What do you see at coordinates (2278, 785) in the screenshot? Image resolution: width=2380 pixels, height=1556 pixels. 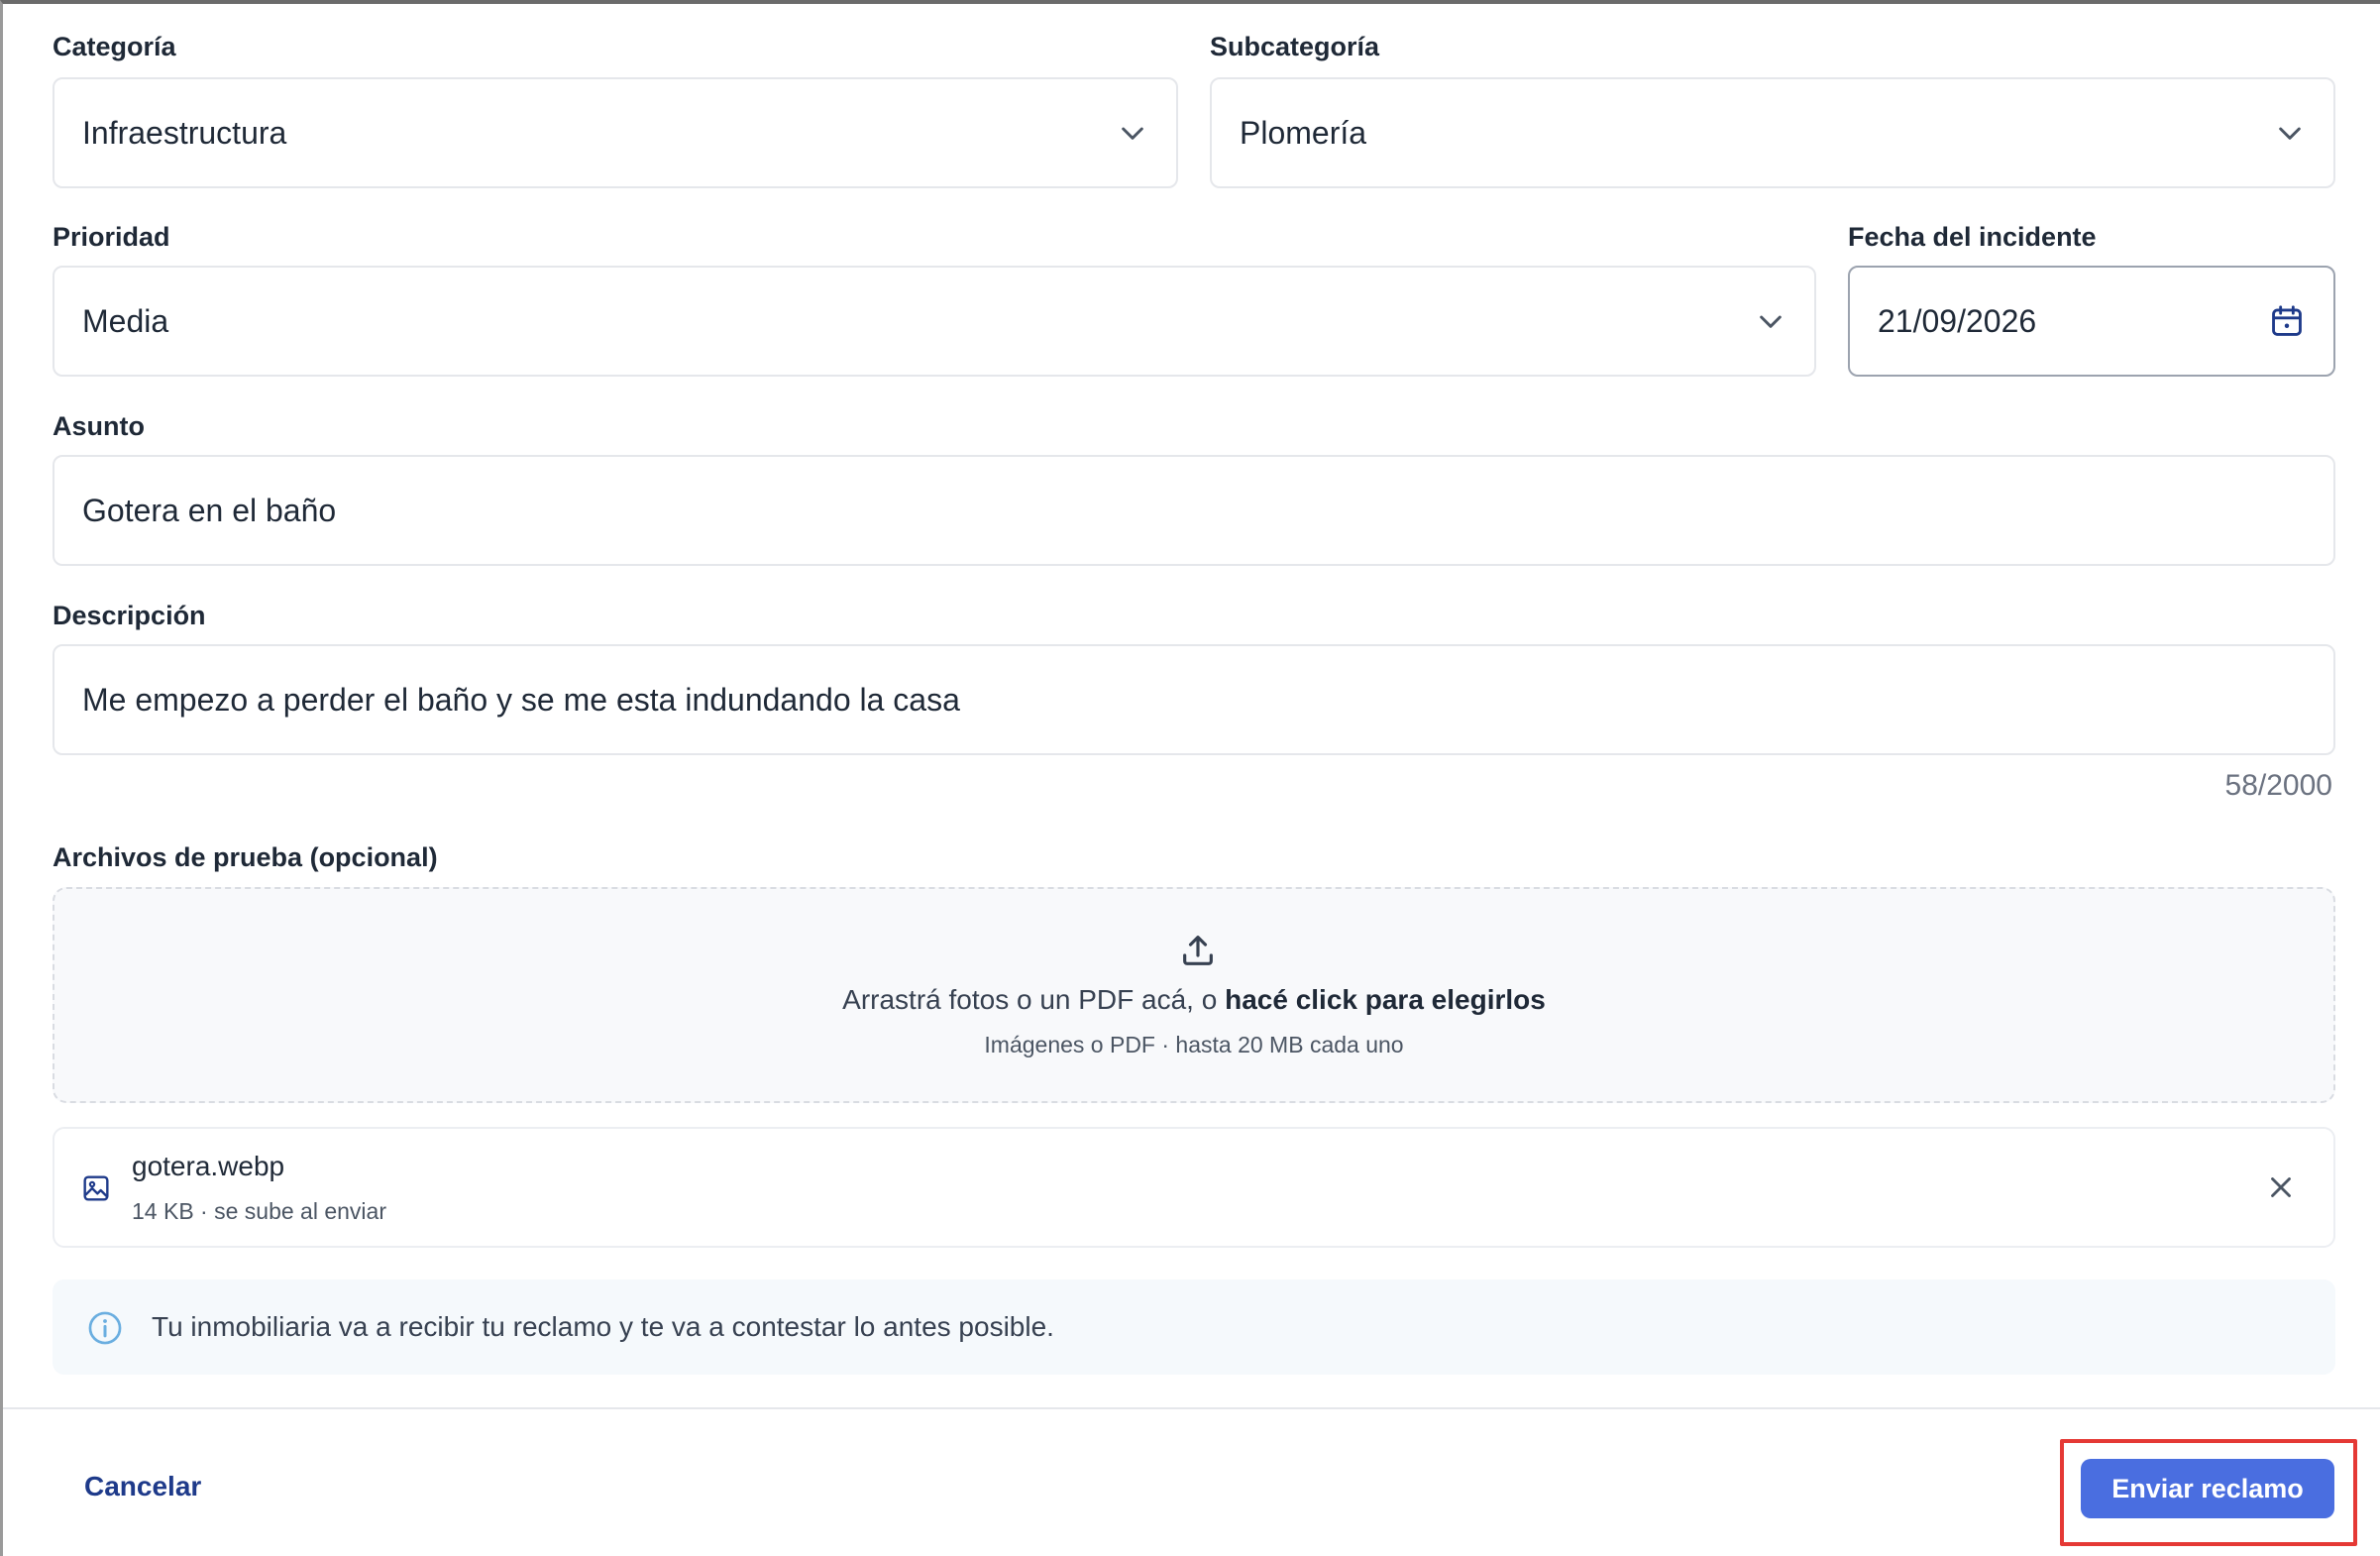 I see `character-counter: 58/2000` at bounding box center [2278, 785].